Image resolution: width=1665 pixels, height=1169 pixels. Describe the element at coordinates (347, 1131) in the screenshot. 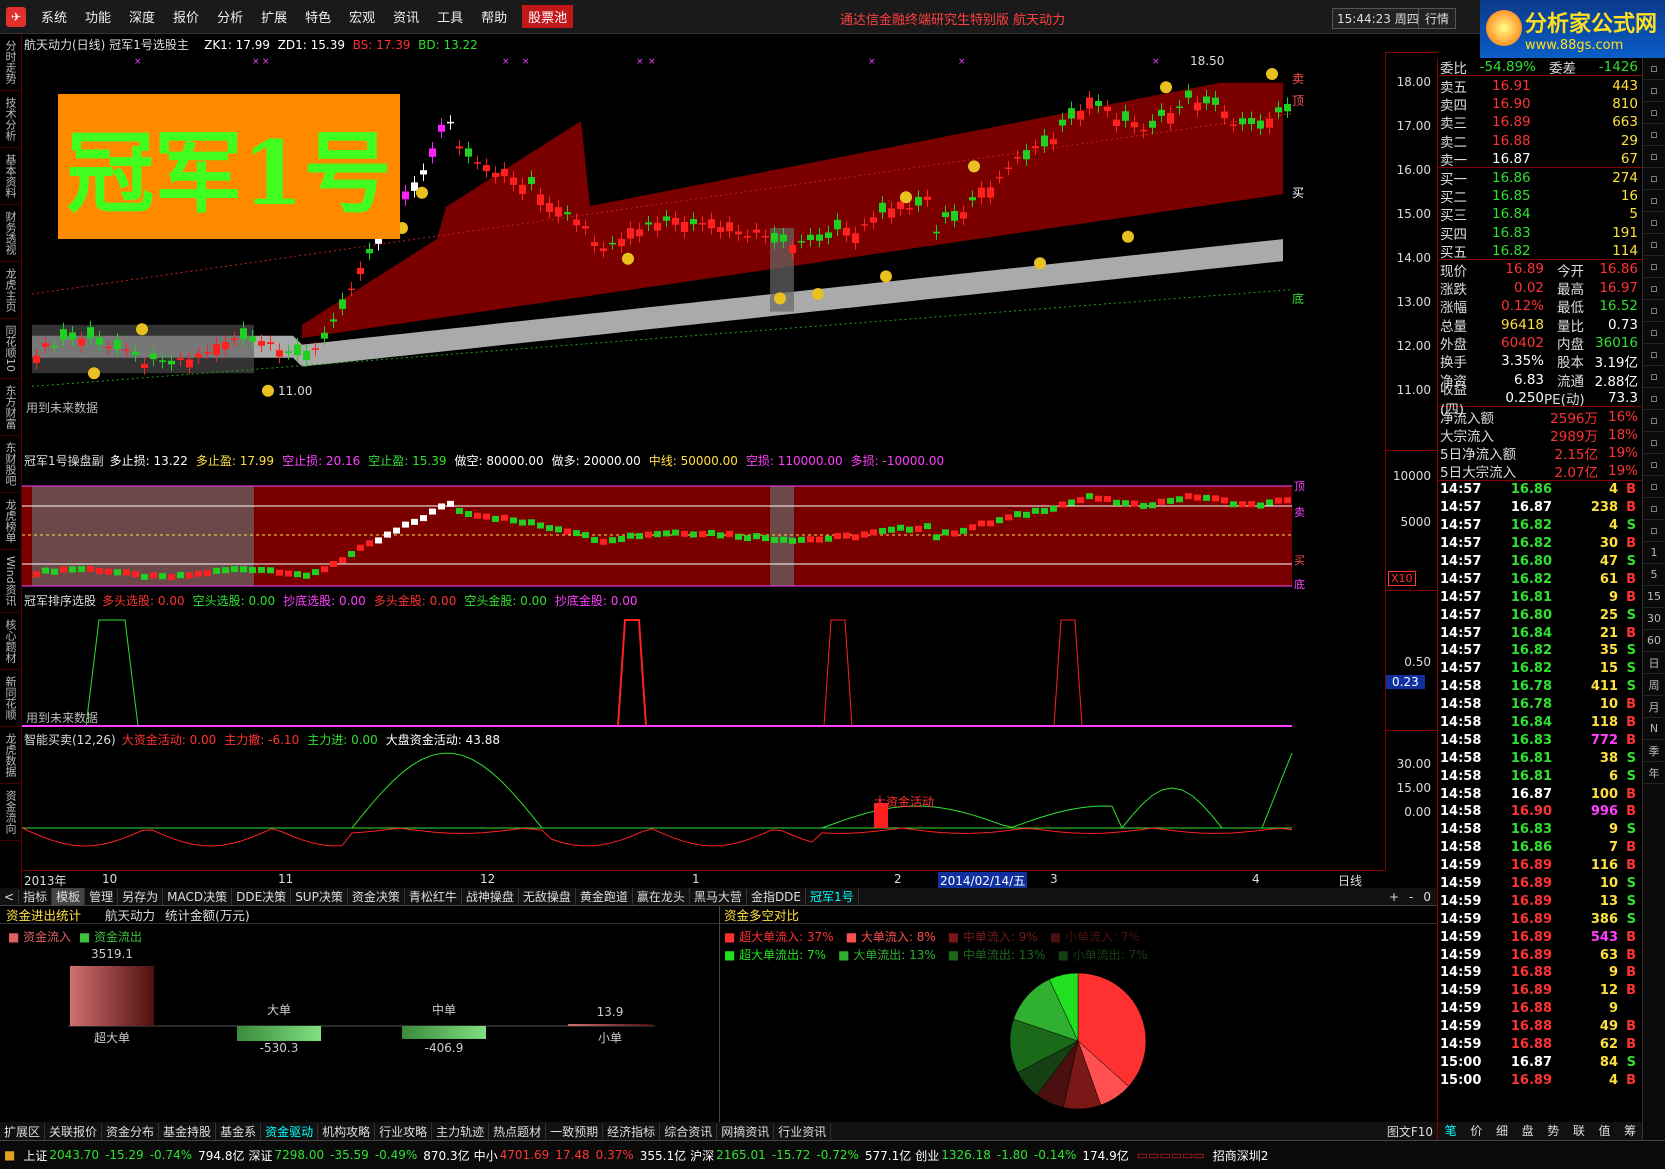

I see `extension-tab: 机构攻略` at that location.